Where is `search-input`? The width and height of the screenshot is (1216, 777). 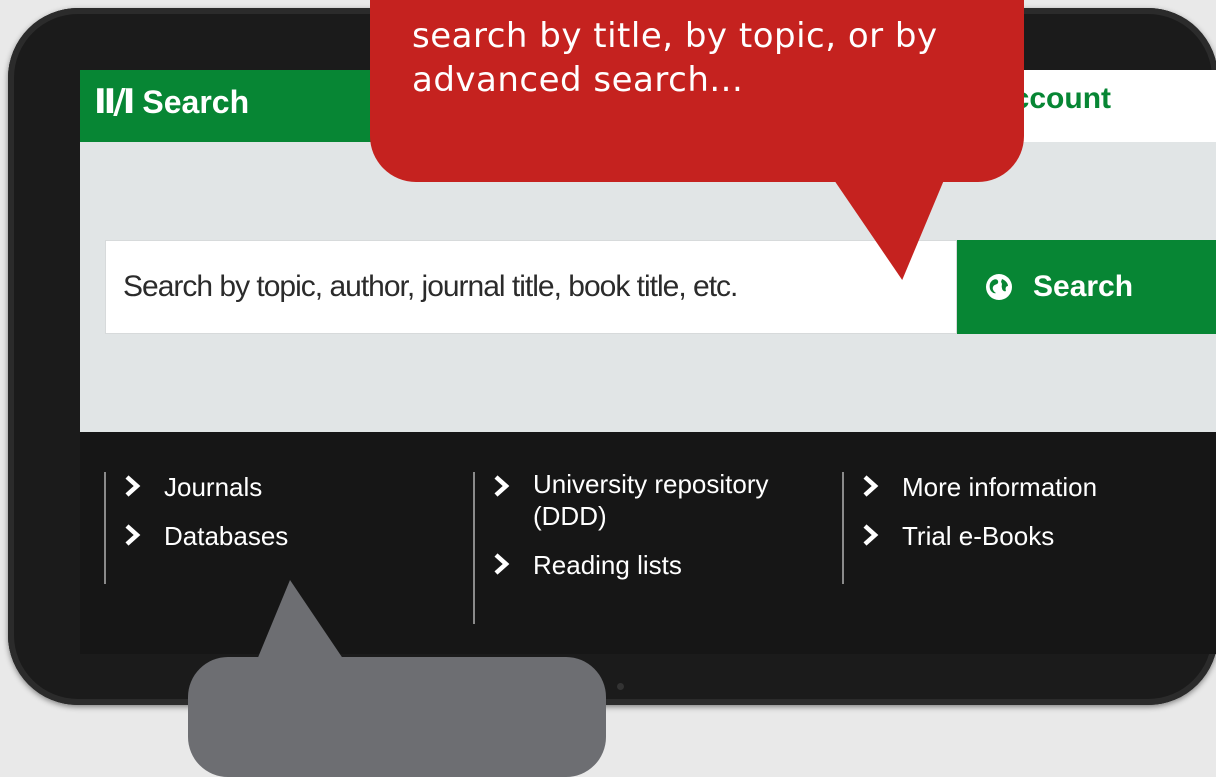
search-input is located at coordinates (523, 287).